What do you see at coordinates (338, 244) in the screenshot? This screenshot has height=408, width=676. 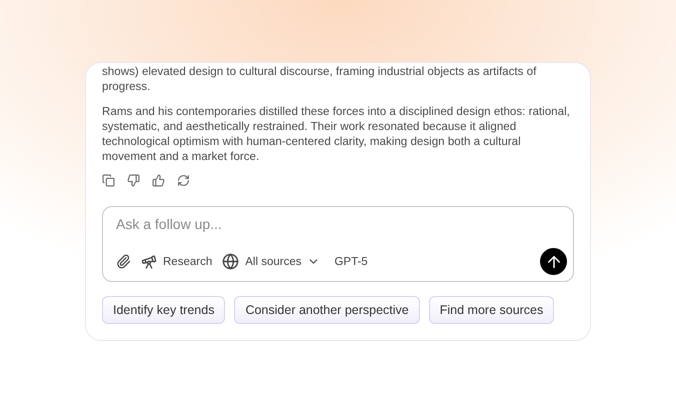 I see `follow-up-field: Ask a follow up... Research All sources GPT-5` at bounding box center [338, 244].